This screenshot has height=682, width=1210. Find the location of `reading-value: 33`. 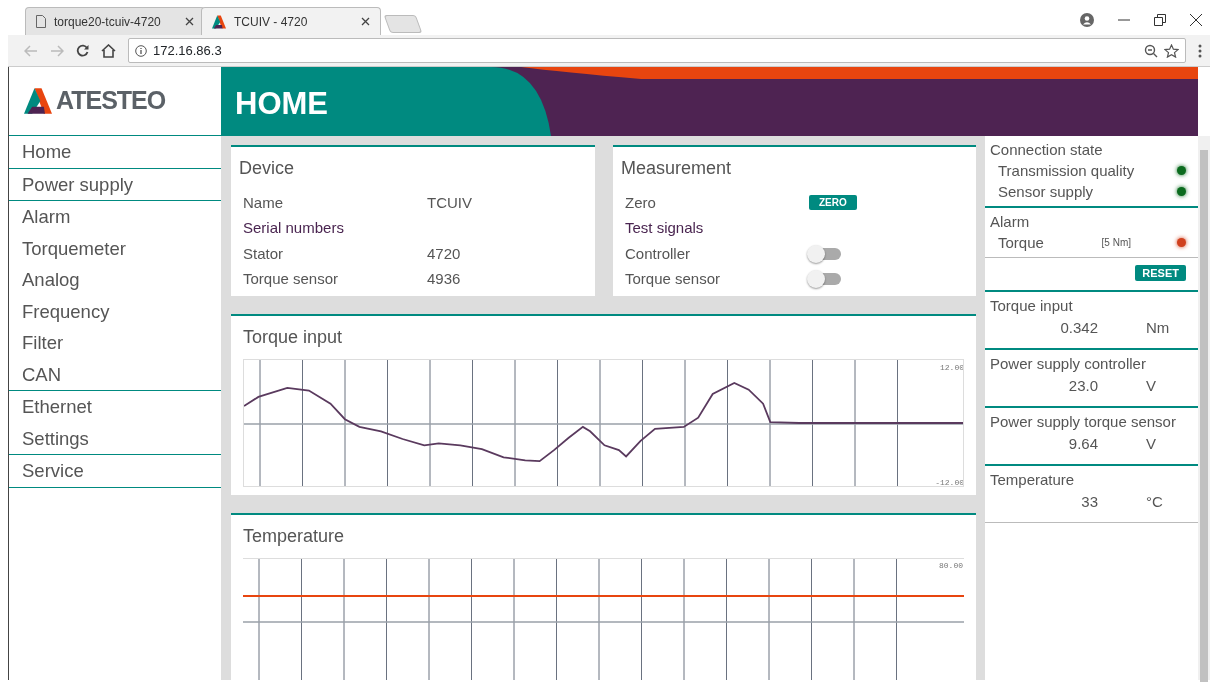

reading-value: 33 is located at coordinates (1089, 502).